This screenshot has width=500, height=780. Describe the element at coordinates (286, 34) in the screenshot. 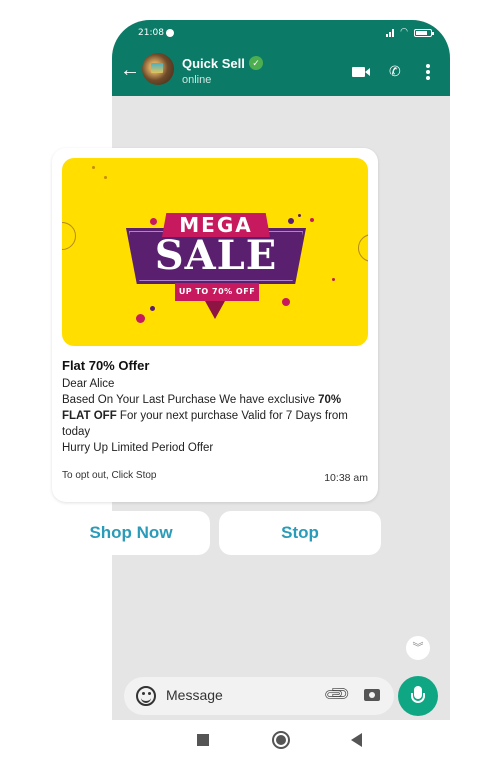

I see `status-bar: 21:08 ◠` at that location.